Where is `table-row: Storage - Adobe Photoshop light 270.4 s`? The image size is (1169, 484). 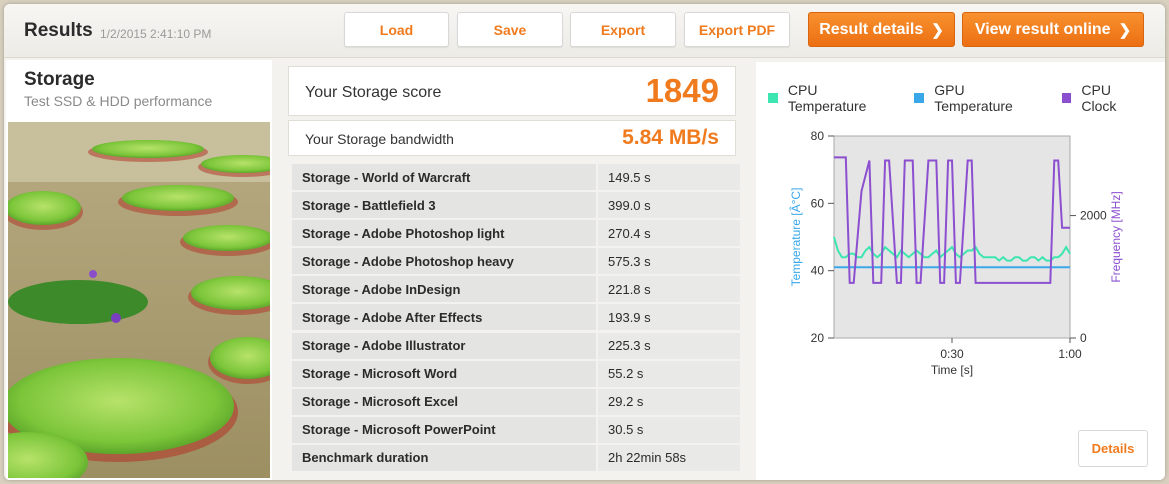 table-row: Storage - Adobe Photoshop light 270.4 s is located at coordinates (516, 233).